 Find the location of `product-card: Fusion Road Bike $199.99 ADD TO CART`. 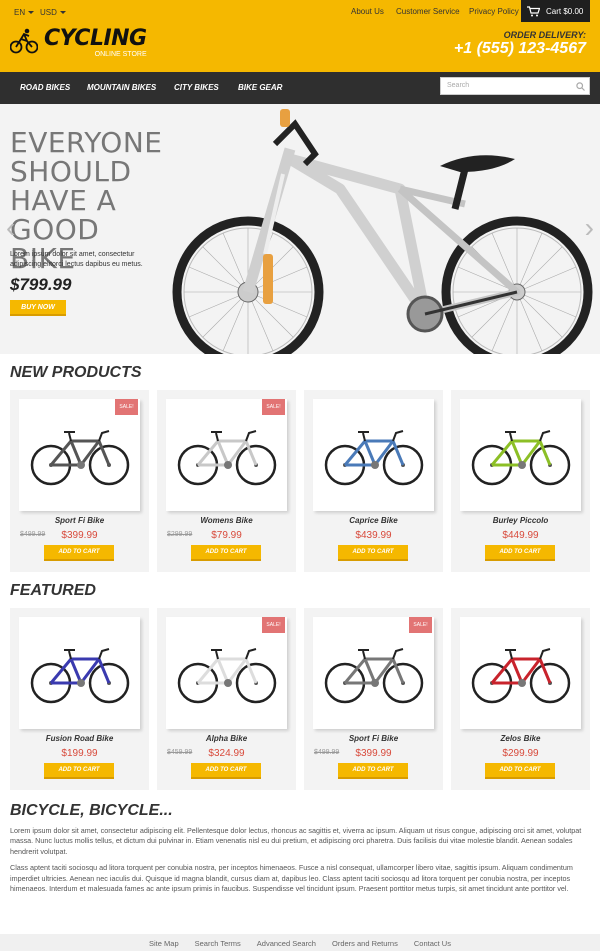

product-card: Fusion Road Bike $199.99 ADD TO CART is located at coordinates (79, 699).